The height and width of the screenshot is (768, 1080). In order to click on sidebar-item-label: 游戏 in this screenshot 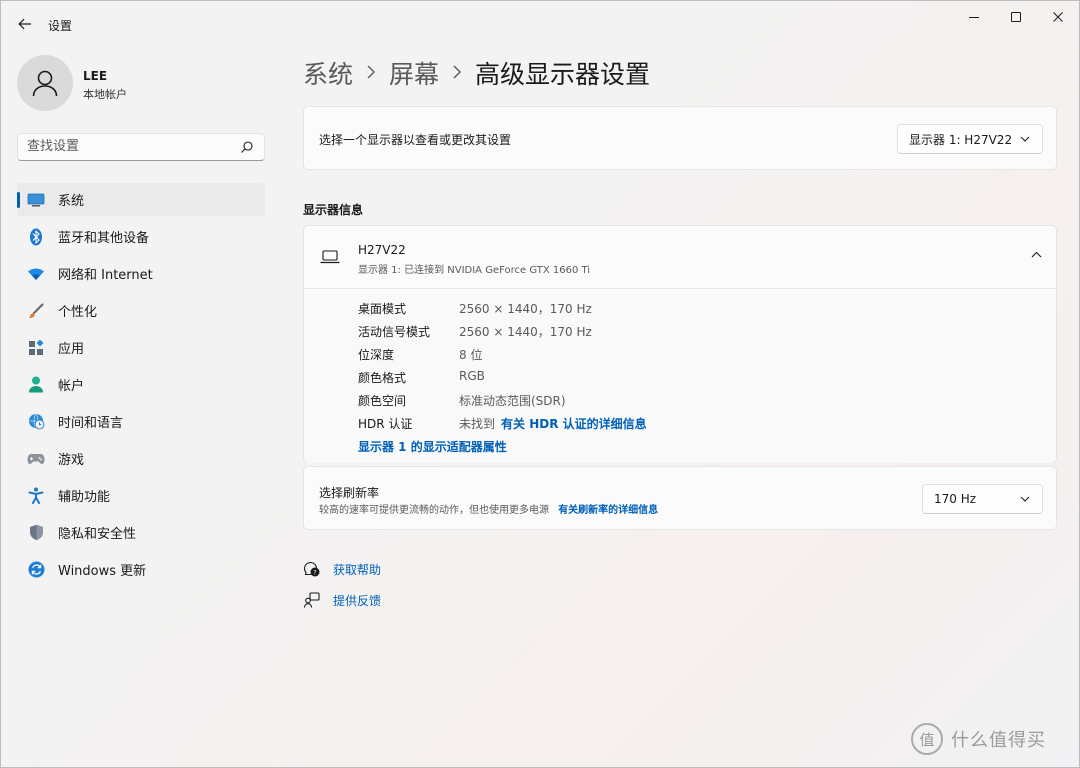, I will do `click(71, 460)`.